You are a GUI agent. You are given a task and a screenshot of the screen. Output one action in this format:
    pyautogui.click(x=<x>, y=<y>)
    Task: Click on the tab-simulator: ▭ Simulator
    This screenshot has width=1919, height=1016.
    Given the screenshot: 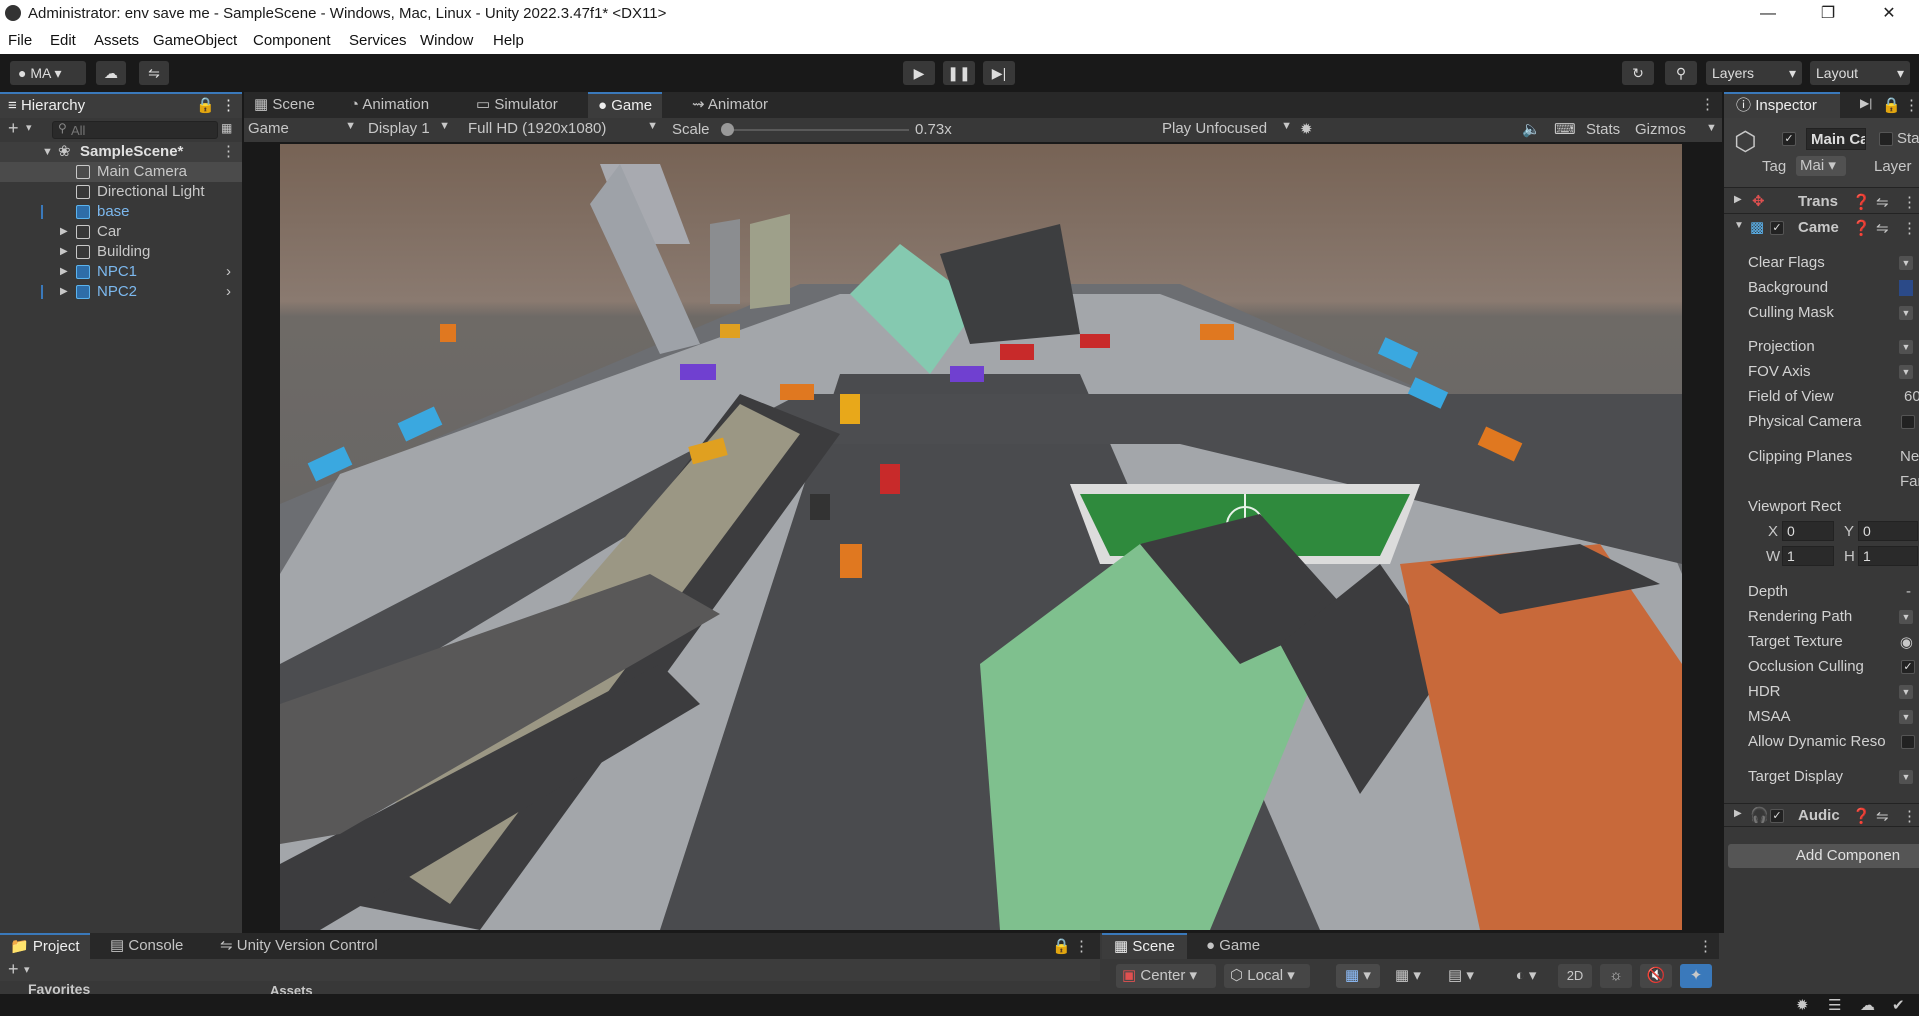 What is the action you would take?
    pyautogui.click(x=517, y=105)
    